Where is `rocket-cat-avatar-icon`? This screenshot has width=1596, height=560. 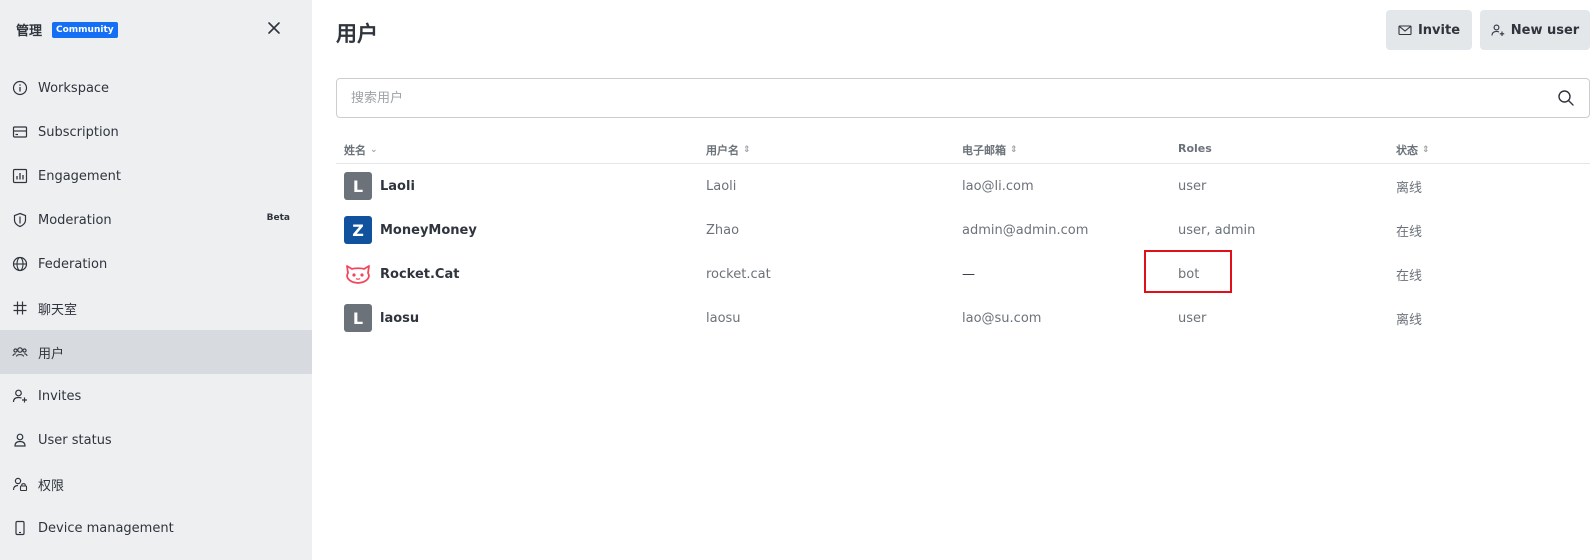 rocket-cat-avatar-icon is located at coordinates (358, 274).